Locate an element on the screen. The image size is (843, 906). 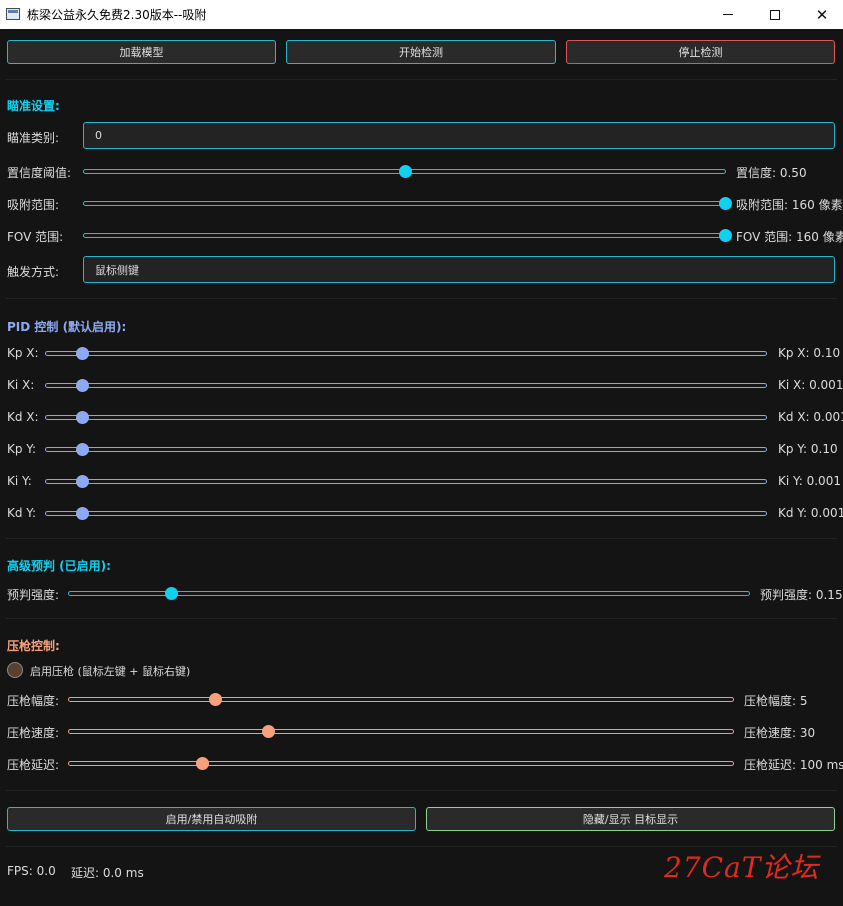
recoil-amplitude-slider is located at coordinates (401, 699).